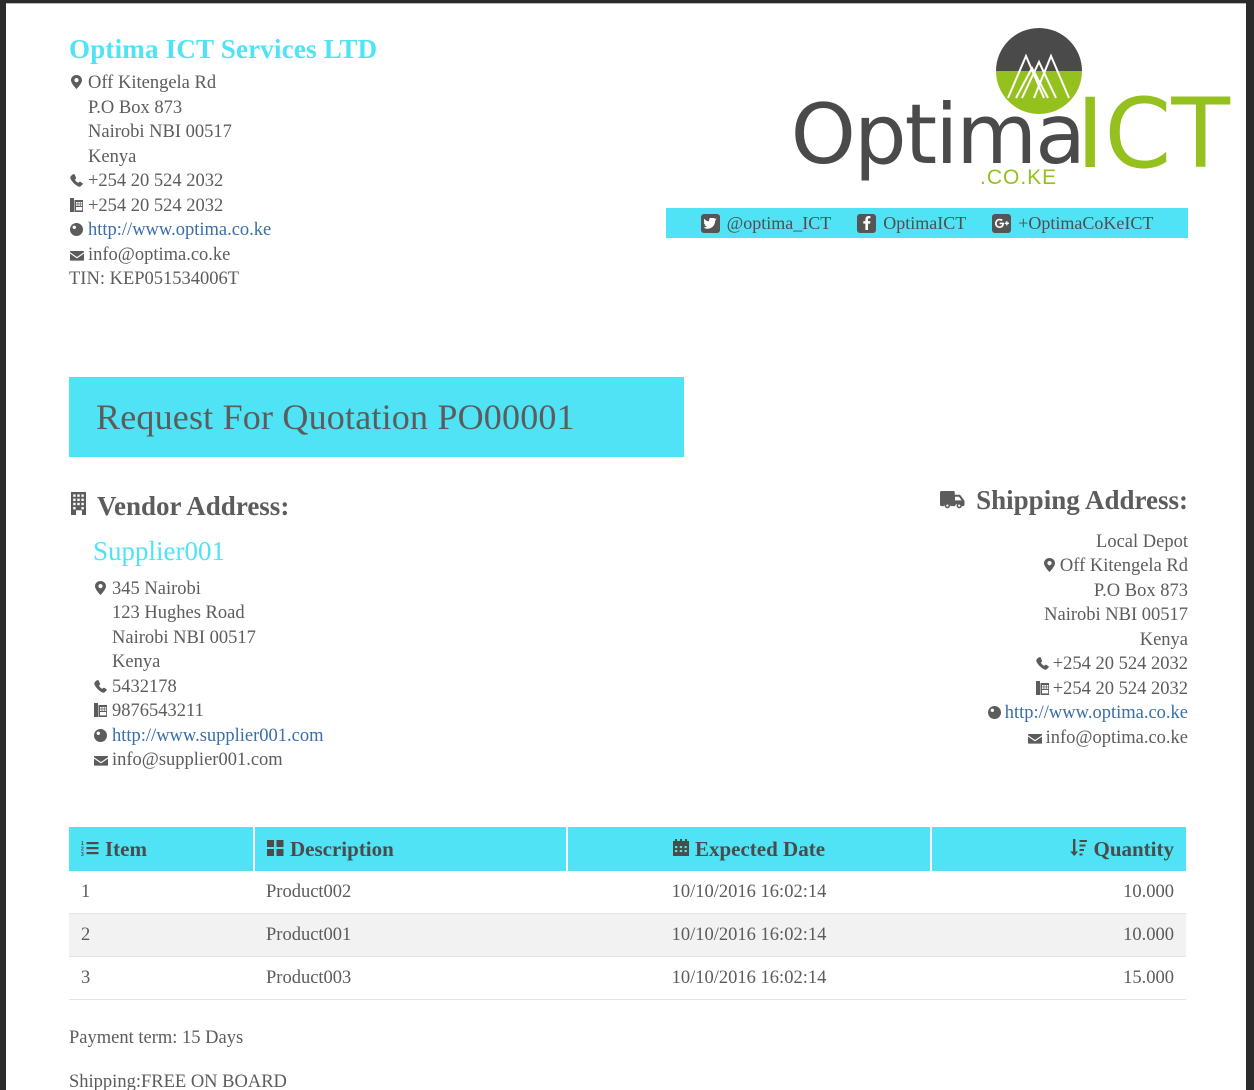 Image resolution: width=1254 pixels, height=1090 pixels. Describe the element at coordinates (1120, 664) in the screenshot. I see `shipping-phone: +254 20 524 2032` at that location.